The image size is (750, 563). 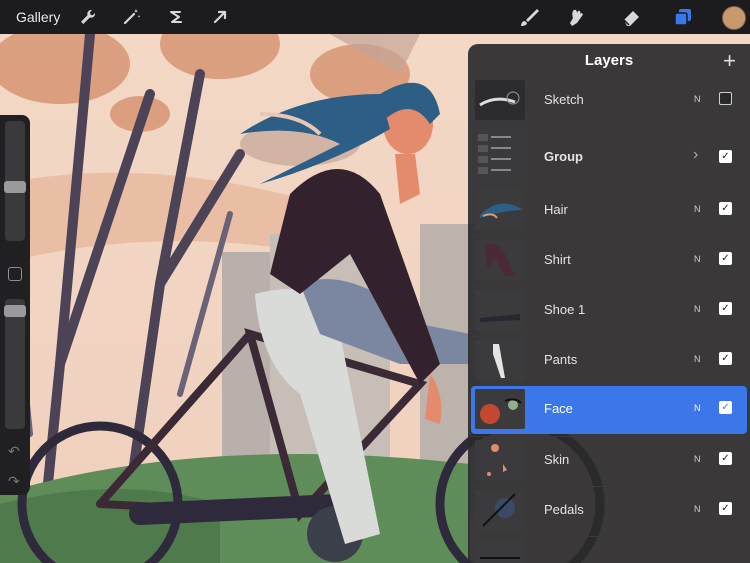 I want to click on opacity-slider, so click(x=15, y=364).